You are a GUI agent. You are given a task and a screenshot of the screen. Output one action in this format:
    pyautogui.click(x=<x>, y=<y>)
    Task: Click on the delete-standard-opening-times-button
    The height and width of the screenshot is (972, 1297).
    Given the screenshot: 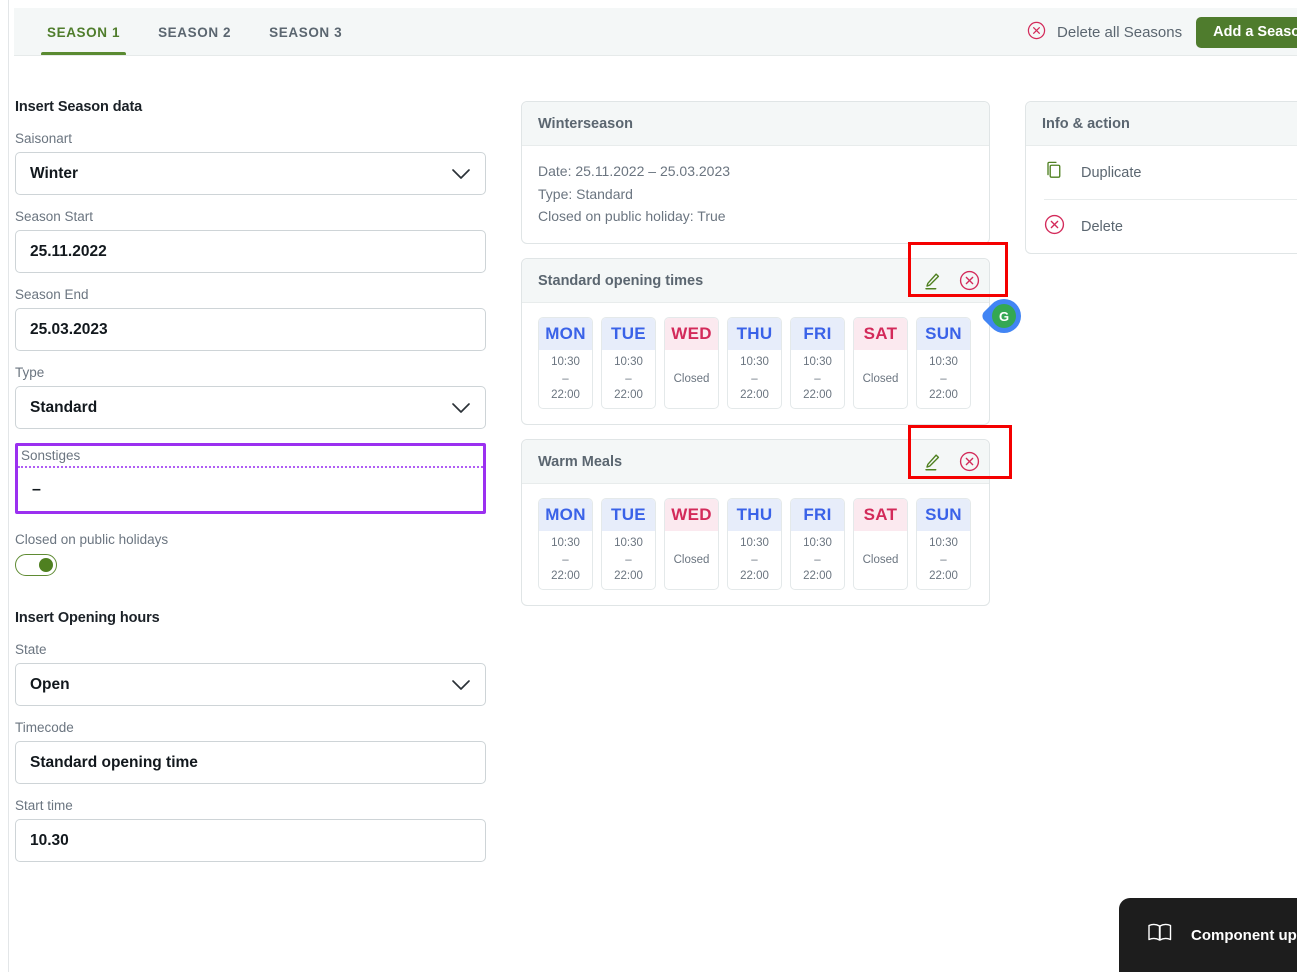 What is the action you would take?
    pyautogui.click(x=969, y=280)
    